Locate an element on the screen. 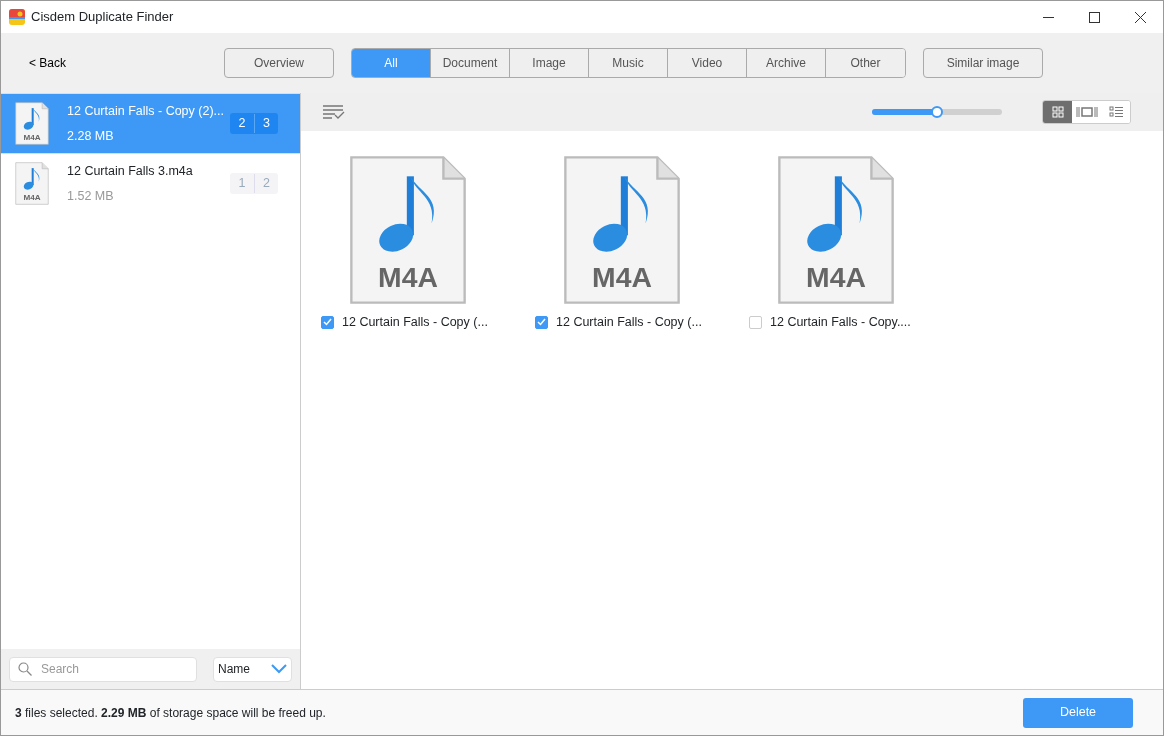 The height and width of the screenshot is (736, 1164). file-size: 1.52 MB is located at coordinates (91, 196).